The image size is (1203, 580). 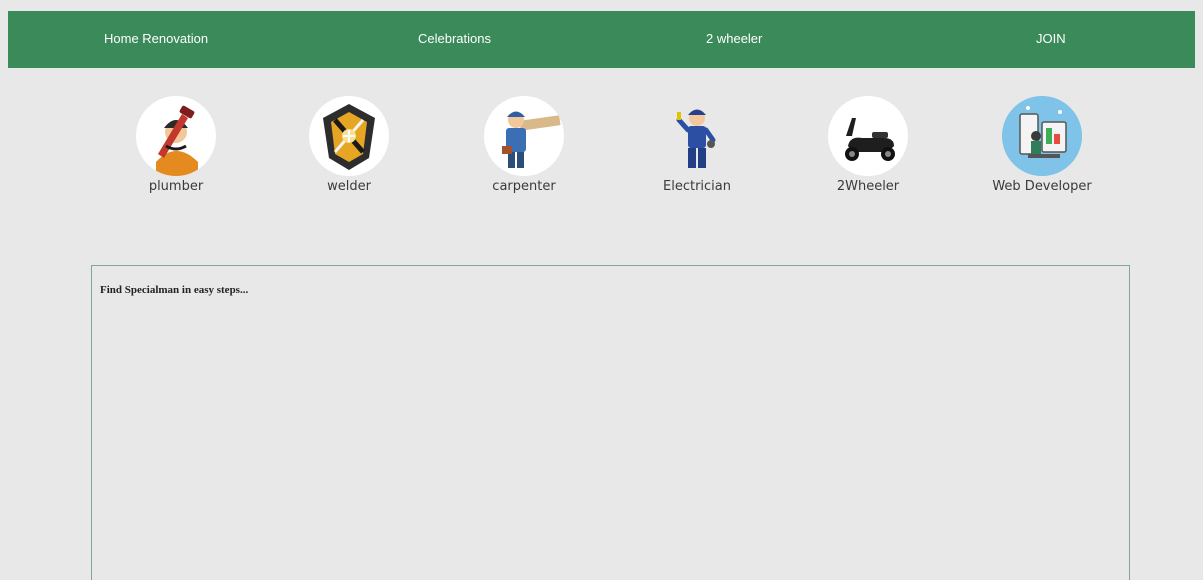 I want to click on category-label: welder, so click(x=349, y=186).